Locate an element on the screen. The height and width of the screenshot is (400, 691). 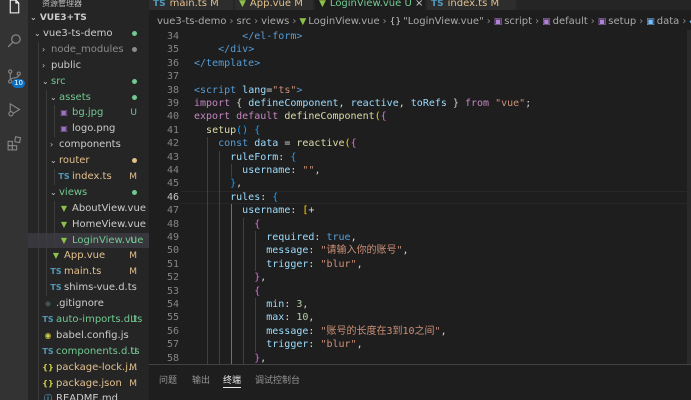
tree-file: ▼ AboutView.vue is located at coordinates (88, 208).